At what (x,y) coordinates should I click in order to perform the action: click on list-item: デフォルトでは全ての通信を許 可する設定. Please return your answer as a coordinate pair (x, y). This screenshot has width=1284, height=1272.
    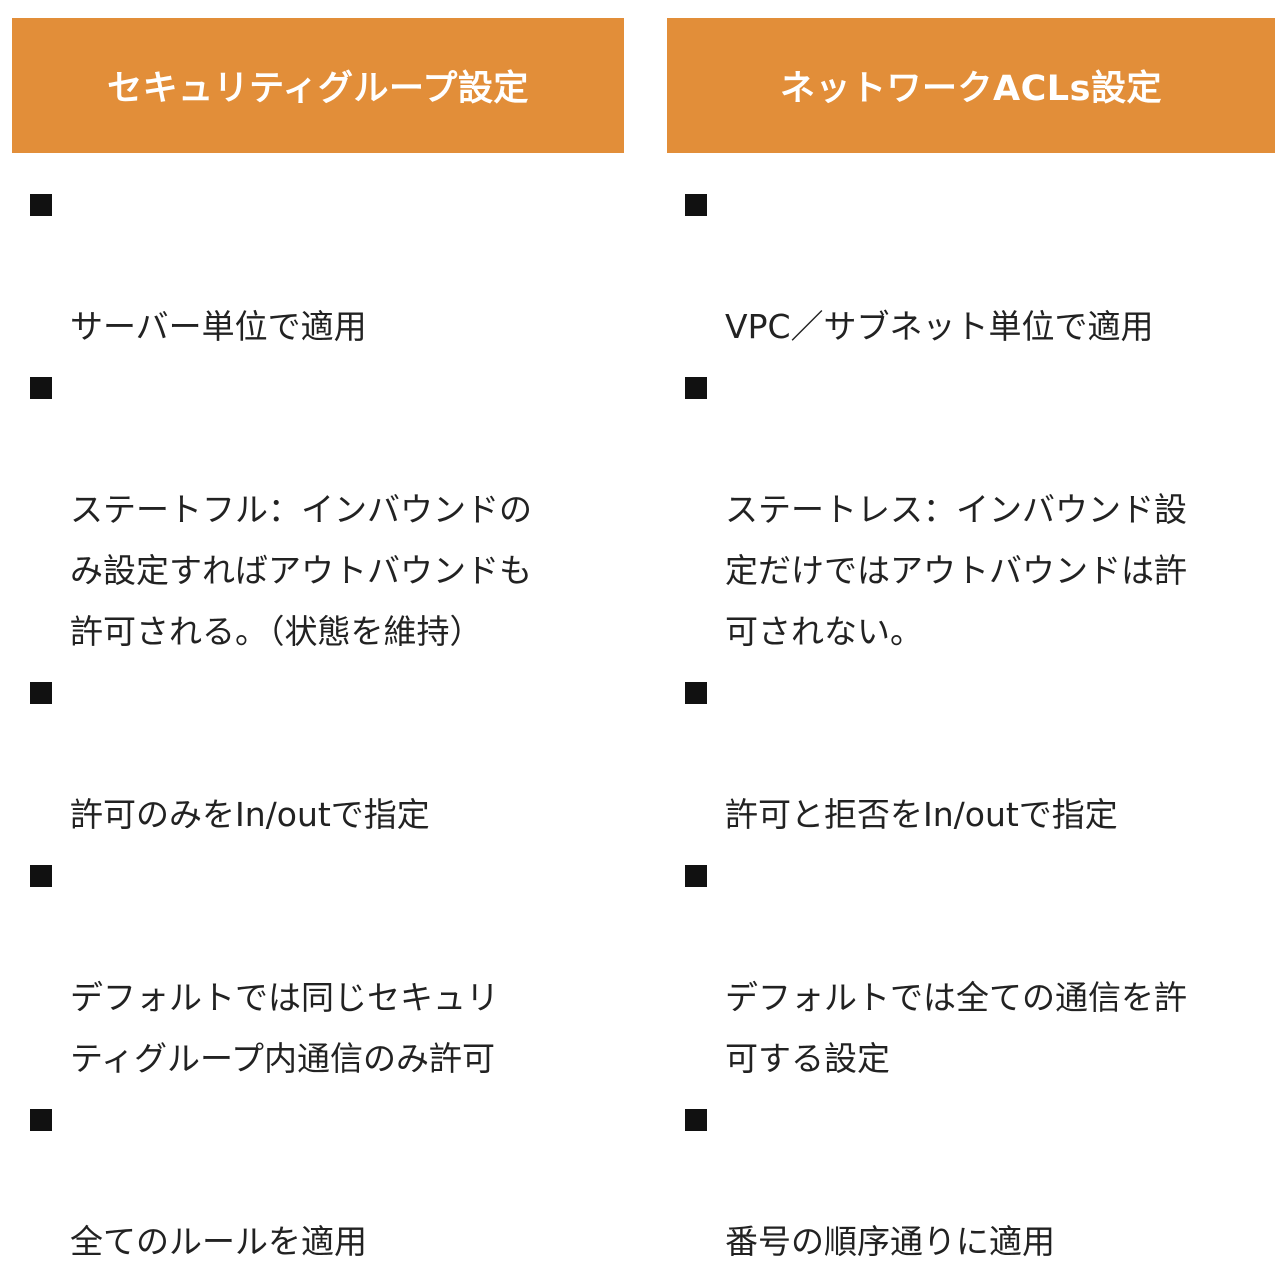
    Looking at the image, I should click on (946, 967).